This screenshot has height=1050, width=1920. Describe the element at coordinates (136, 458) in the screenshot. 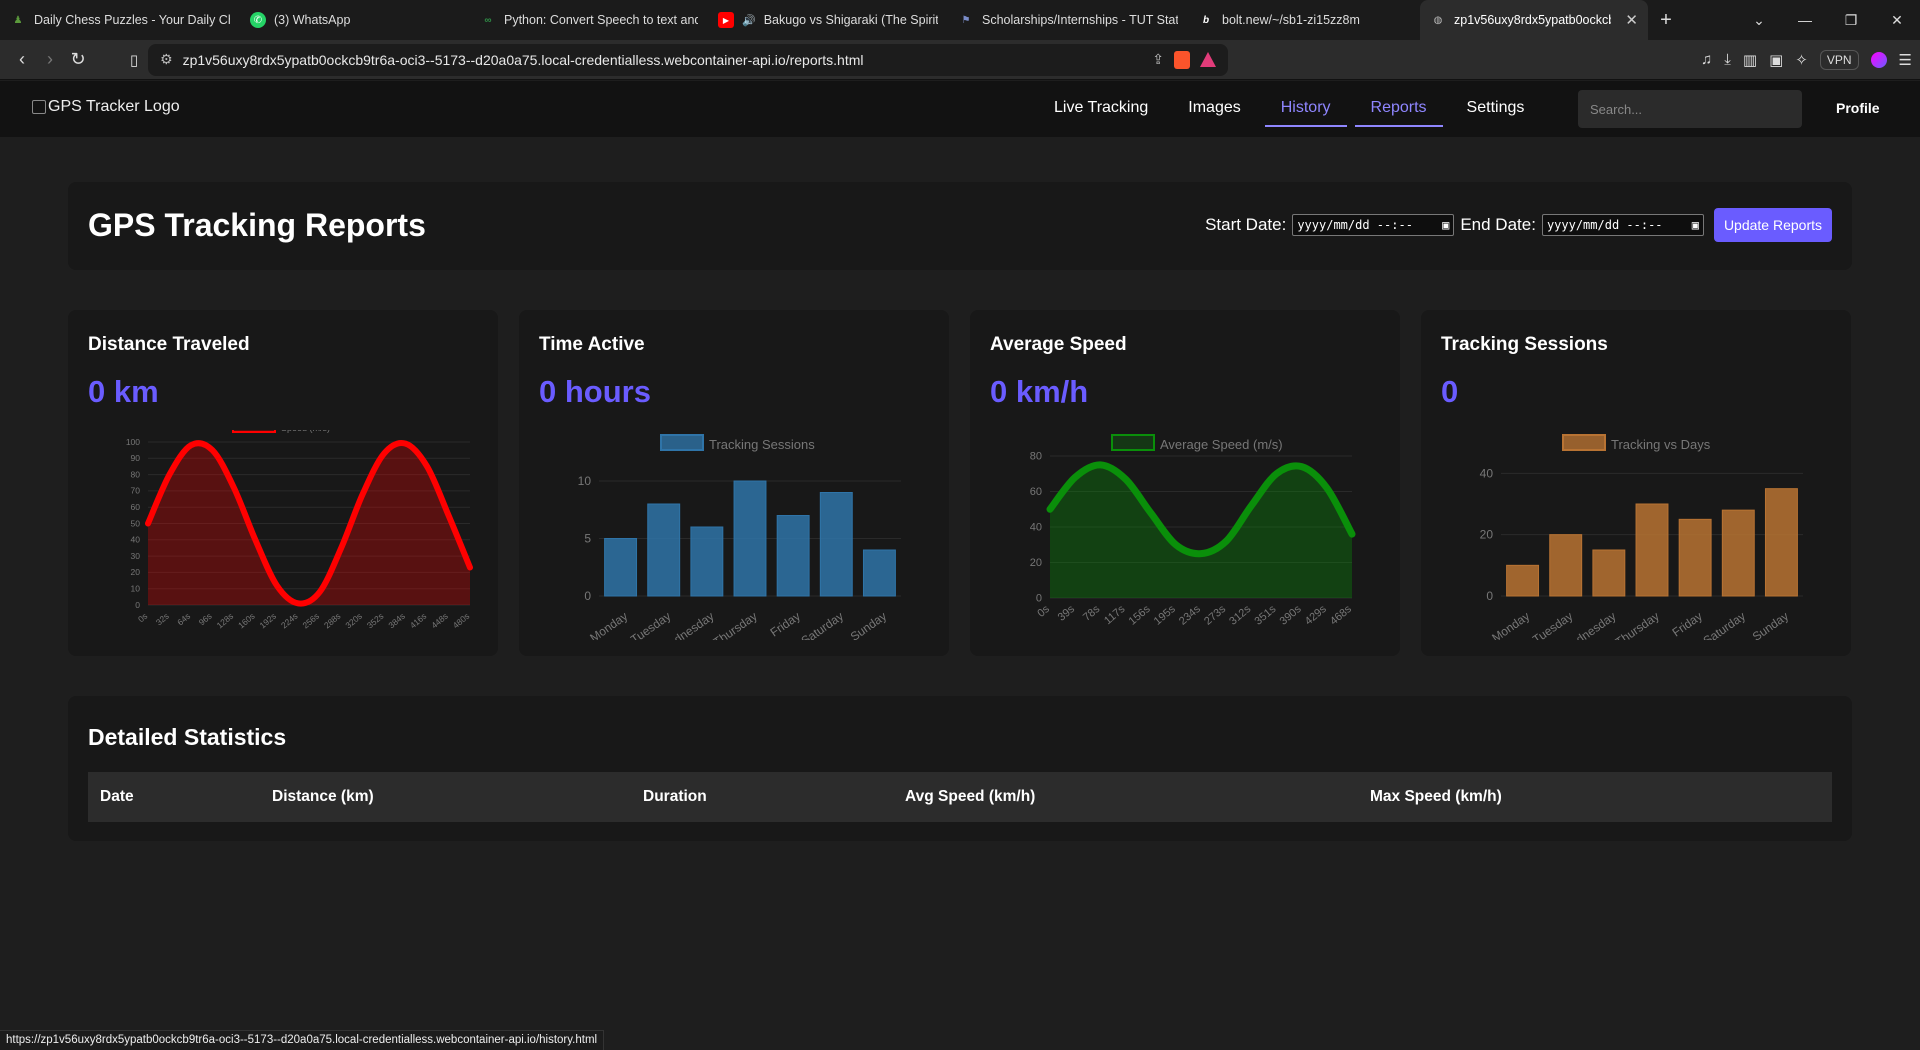

I see `y-tick-label: 90` at that location.